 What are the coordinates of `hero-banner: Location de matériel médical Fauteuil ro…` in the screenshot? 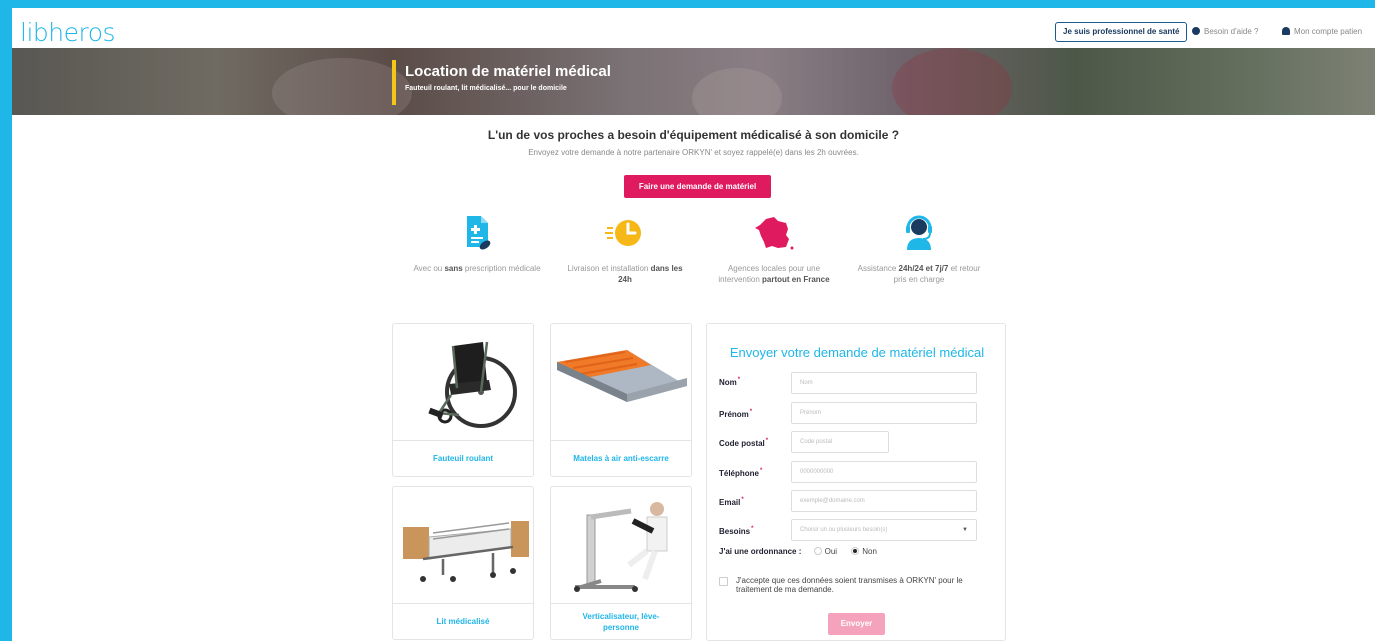 It's located at (693, 81).